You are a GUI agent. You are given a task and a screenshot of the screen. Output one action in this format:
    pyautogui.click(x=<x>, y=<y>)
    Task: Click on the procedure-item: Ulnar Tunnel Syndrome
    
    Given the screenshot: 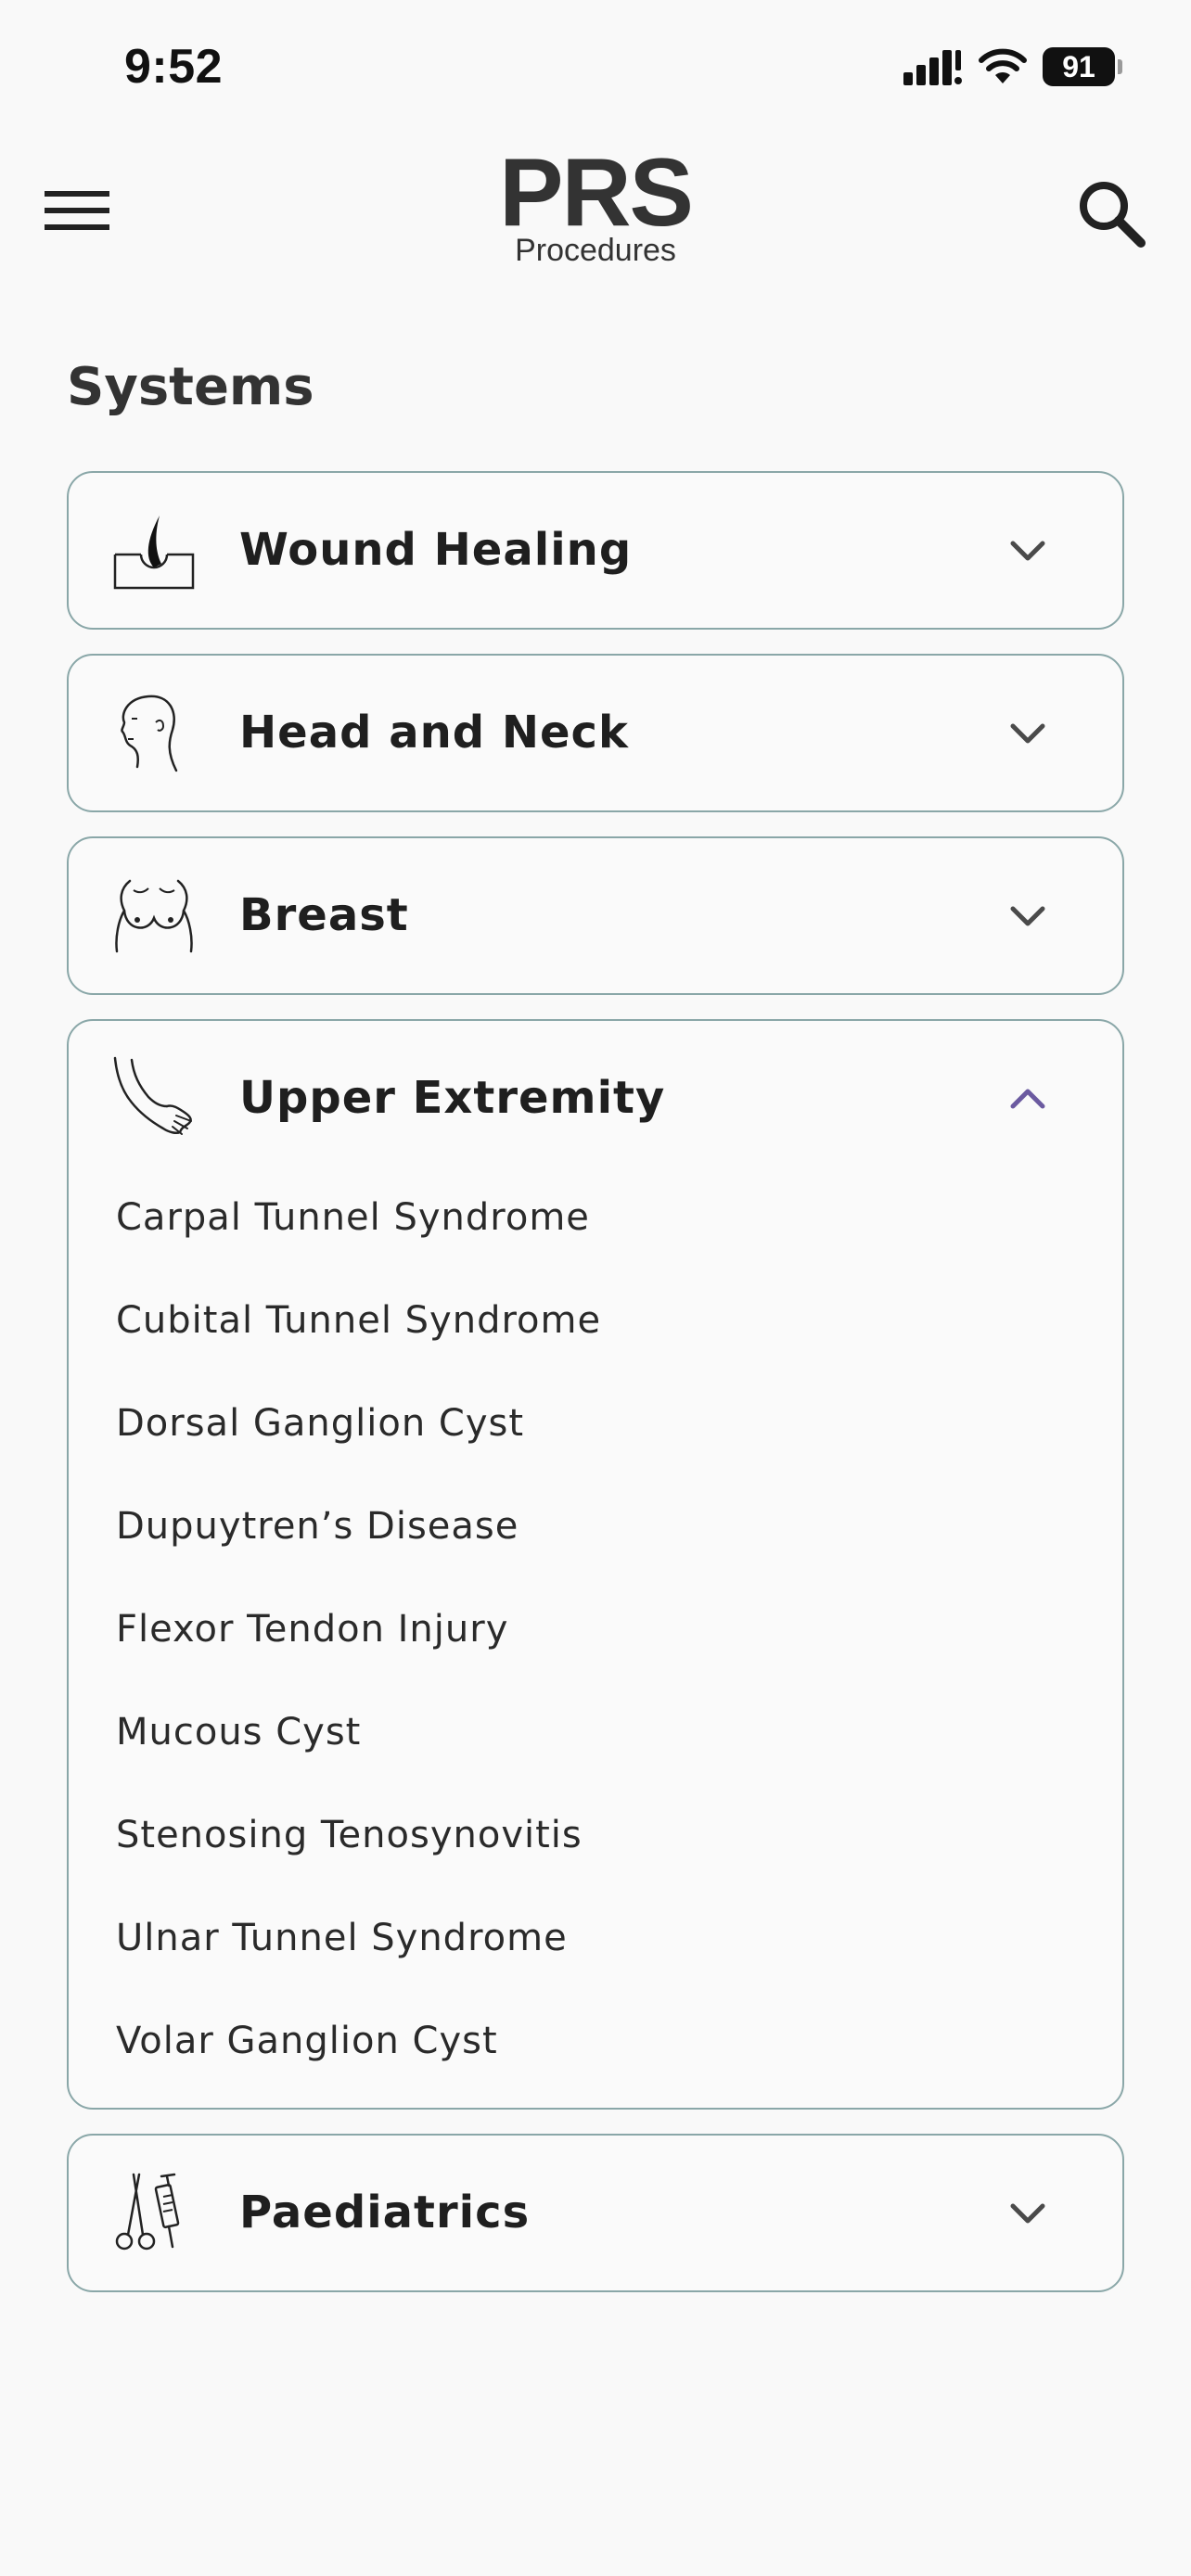 What is the action you would take?
    pyautogui.click(x=595, y=1939)
    